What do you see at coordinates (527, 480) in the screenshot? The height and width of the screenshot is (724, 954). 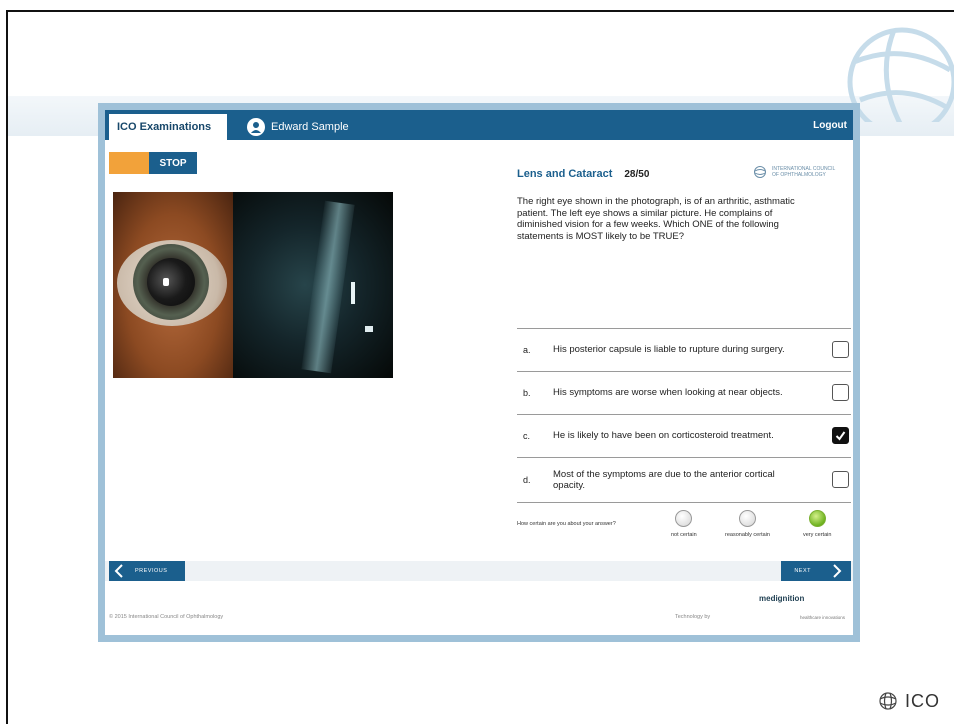 I see `option-letter: d.` at bounding box center [527, 480].